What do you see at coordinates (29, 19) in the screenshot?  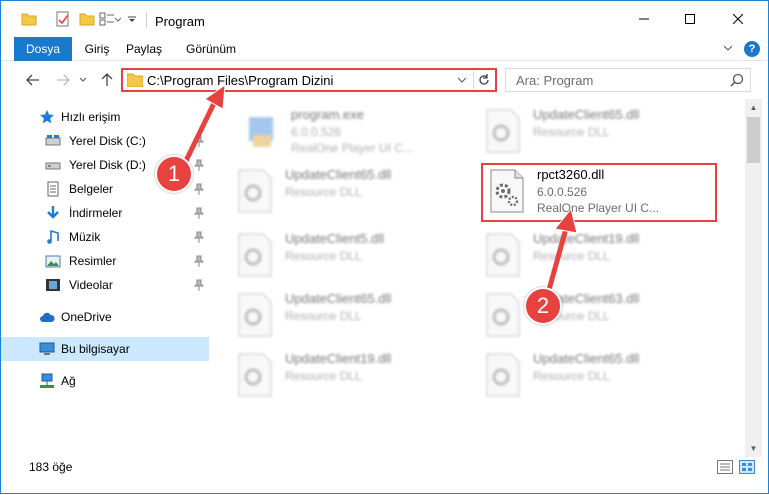 I see `folder-icon` at bounding box center [29, 19].